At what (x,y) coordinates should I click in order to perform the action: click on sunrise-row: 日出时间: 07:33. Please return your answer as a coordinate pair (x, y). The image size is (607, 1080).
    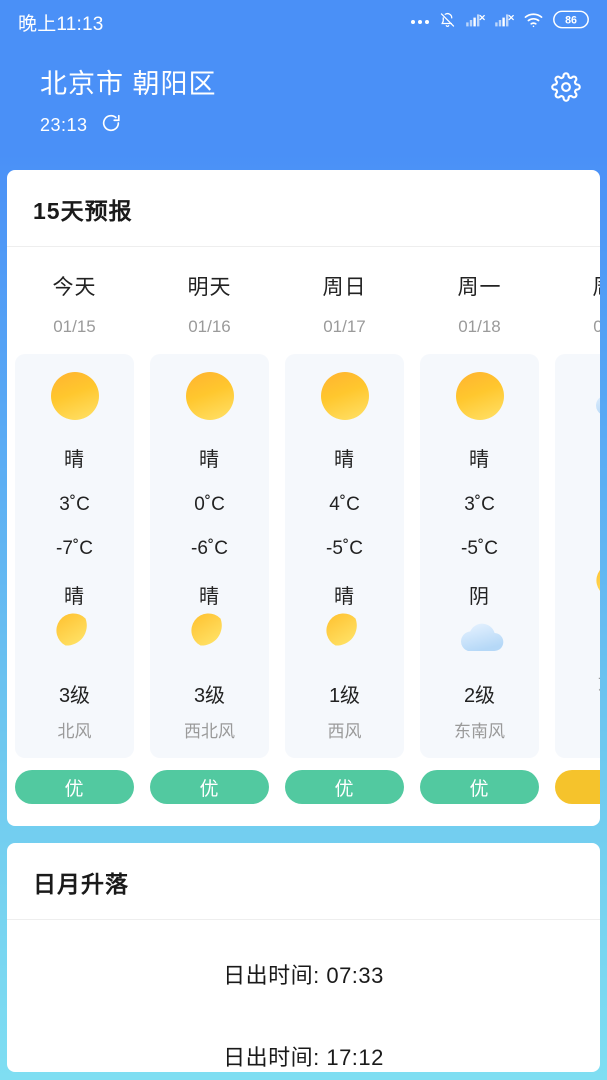
    Looking at the image, I should click on (303, 975).